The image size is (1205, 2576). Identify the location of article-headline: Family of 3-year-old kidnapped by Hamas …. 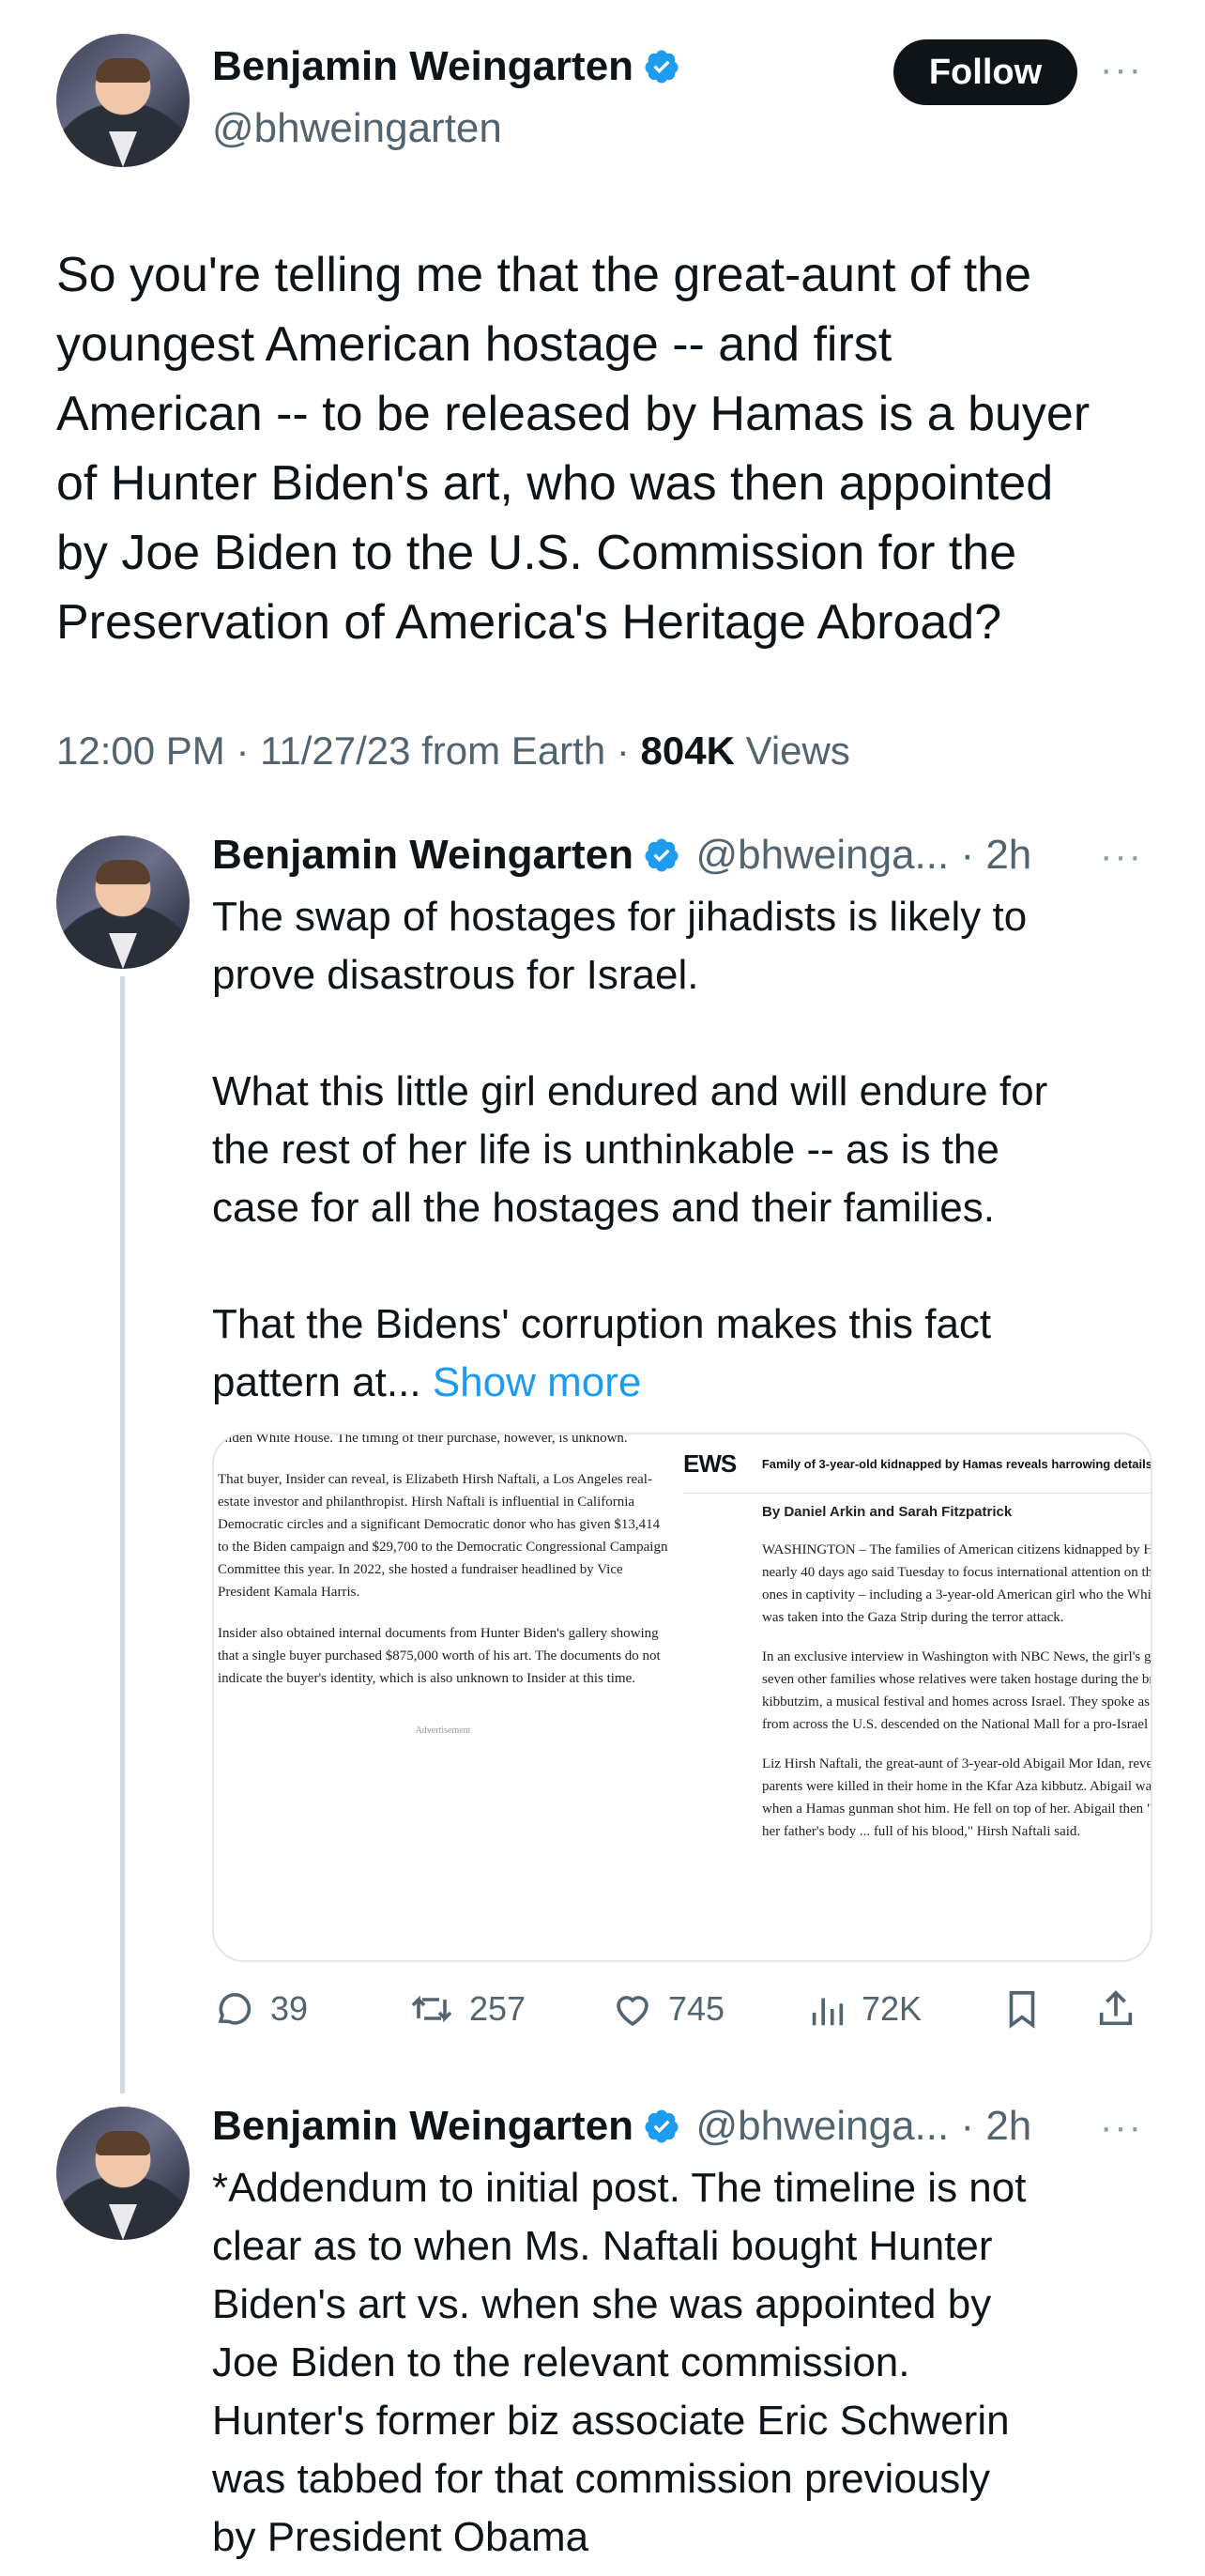
(956, 1464).